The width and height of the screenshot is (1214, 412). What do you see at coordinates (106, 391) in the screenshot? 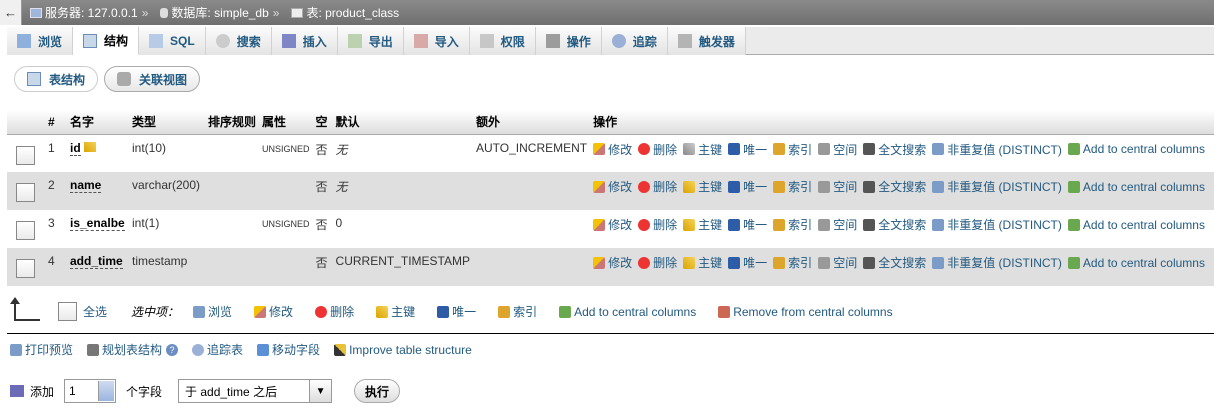
I see `spinner-icon` at bounding box center [106, 391].